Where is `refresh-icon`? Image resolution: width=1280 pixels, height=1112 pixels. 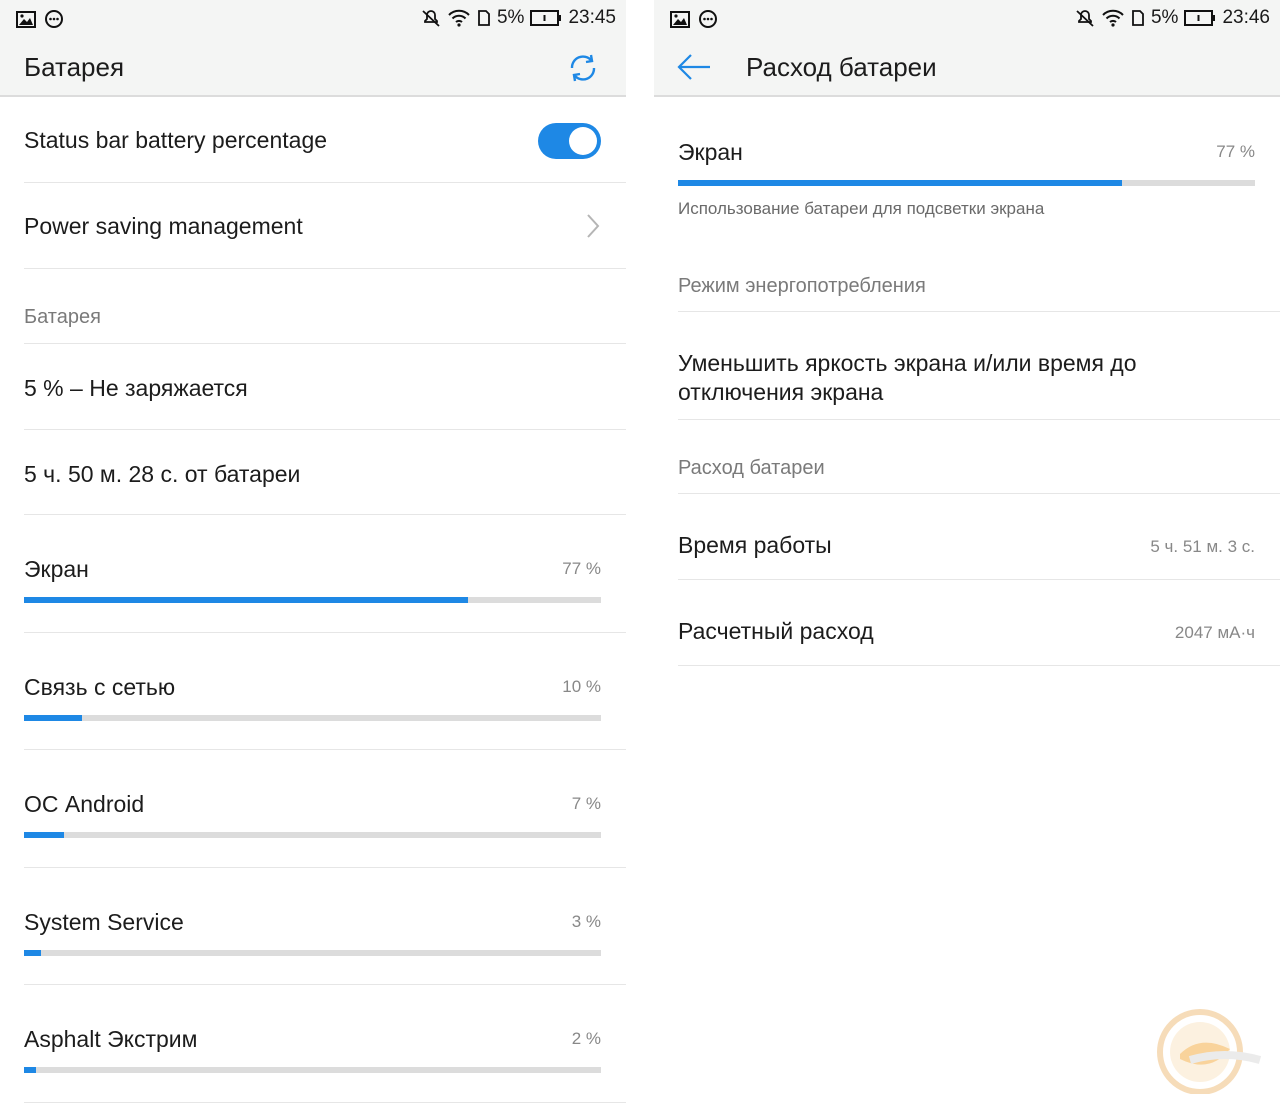 refresh-icon is located at coordinates (583, 68).